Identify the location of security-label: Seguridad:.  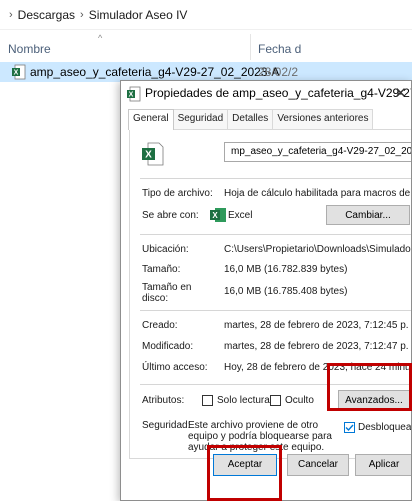
(166, 425).